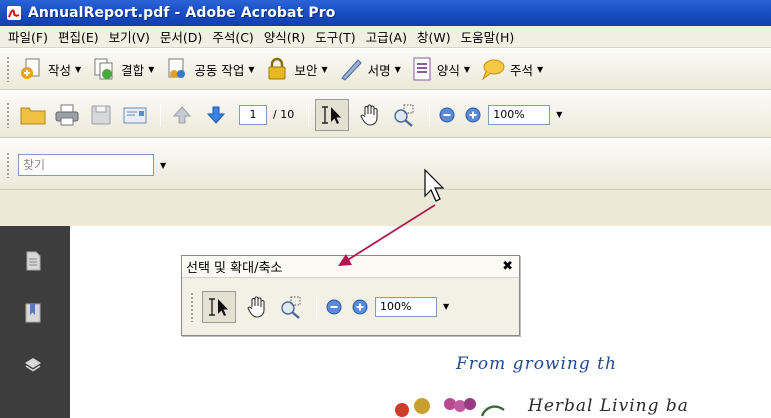 This screenshot has height=418, width=771. I want to click on floppy-disk-icon, so click(101, 114).